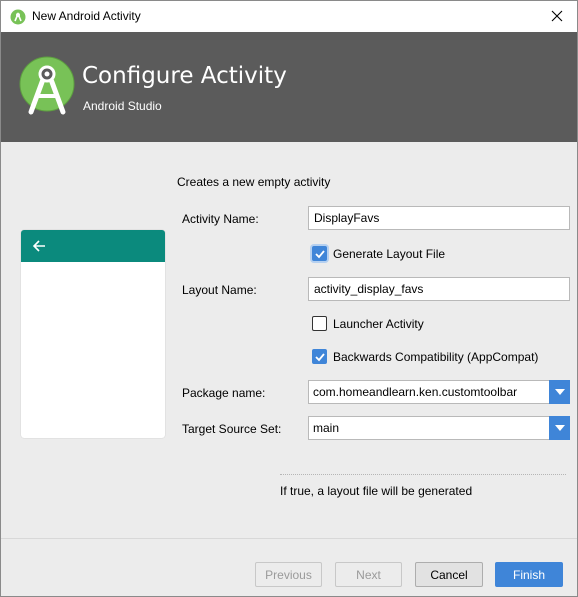 This screenshot has height=597, width=578. Describe the element at coordinates (254, 182) in the screenshot. I see `form-description: Creates a new empty activity` at that location.